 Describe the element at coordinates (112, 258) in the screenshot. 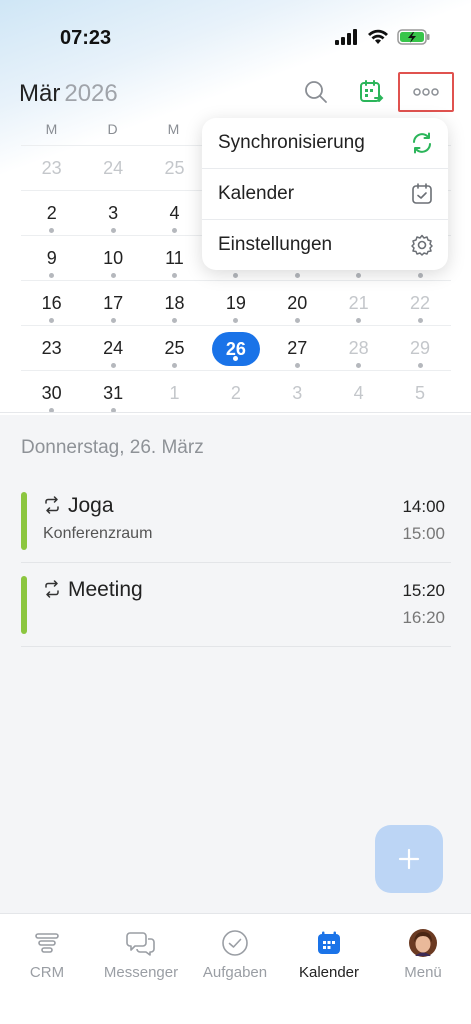

I see `day-cell: 10` at that location.